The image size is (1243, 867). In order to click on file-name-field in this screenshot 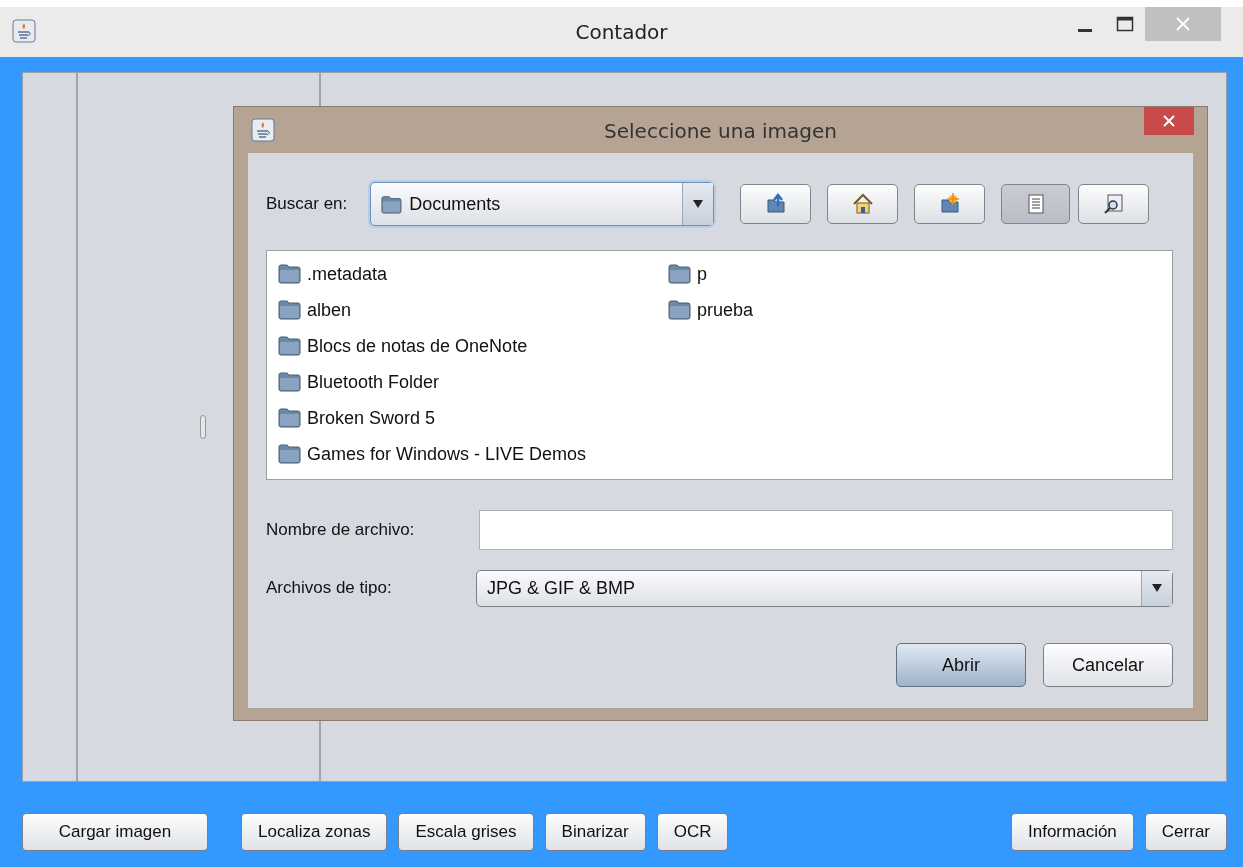, I will do `click(826, 530)`.